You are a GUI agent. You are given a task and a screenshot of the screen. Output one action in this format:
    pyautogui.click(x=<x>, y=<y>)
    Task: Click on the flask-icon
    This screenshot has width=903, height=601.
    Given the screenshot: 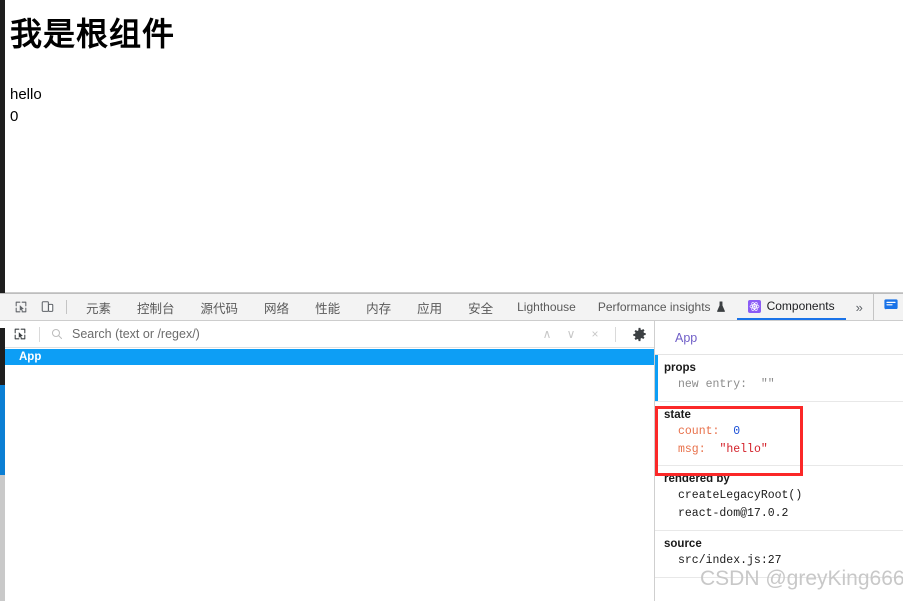 What is the action you would take?
    pyautogui.click(x=721, y=307)
    